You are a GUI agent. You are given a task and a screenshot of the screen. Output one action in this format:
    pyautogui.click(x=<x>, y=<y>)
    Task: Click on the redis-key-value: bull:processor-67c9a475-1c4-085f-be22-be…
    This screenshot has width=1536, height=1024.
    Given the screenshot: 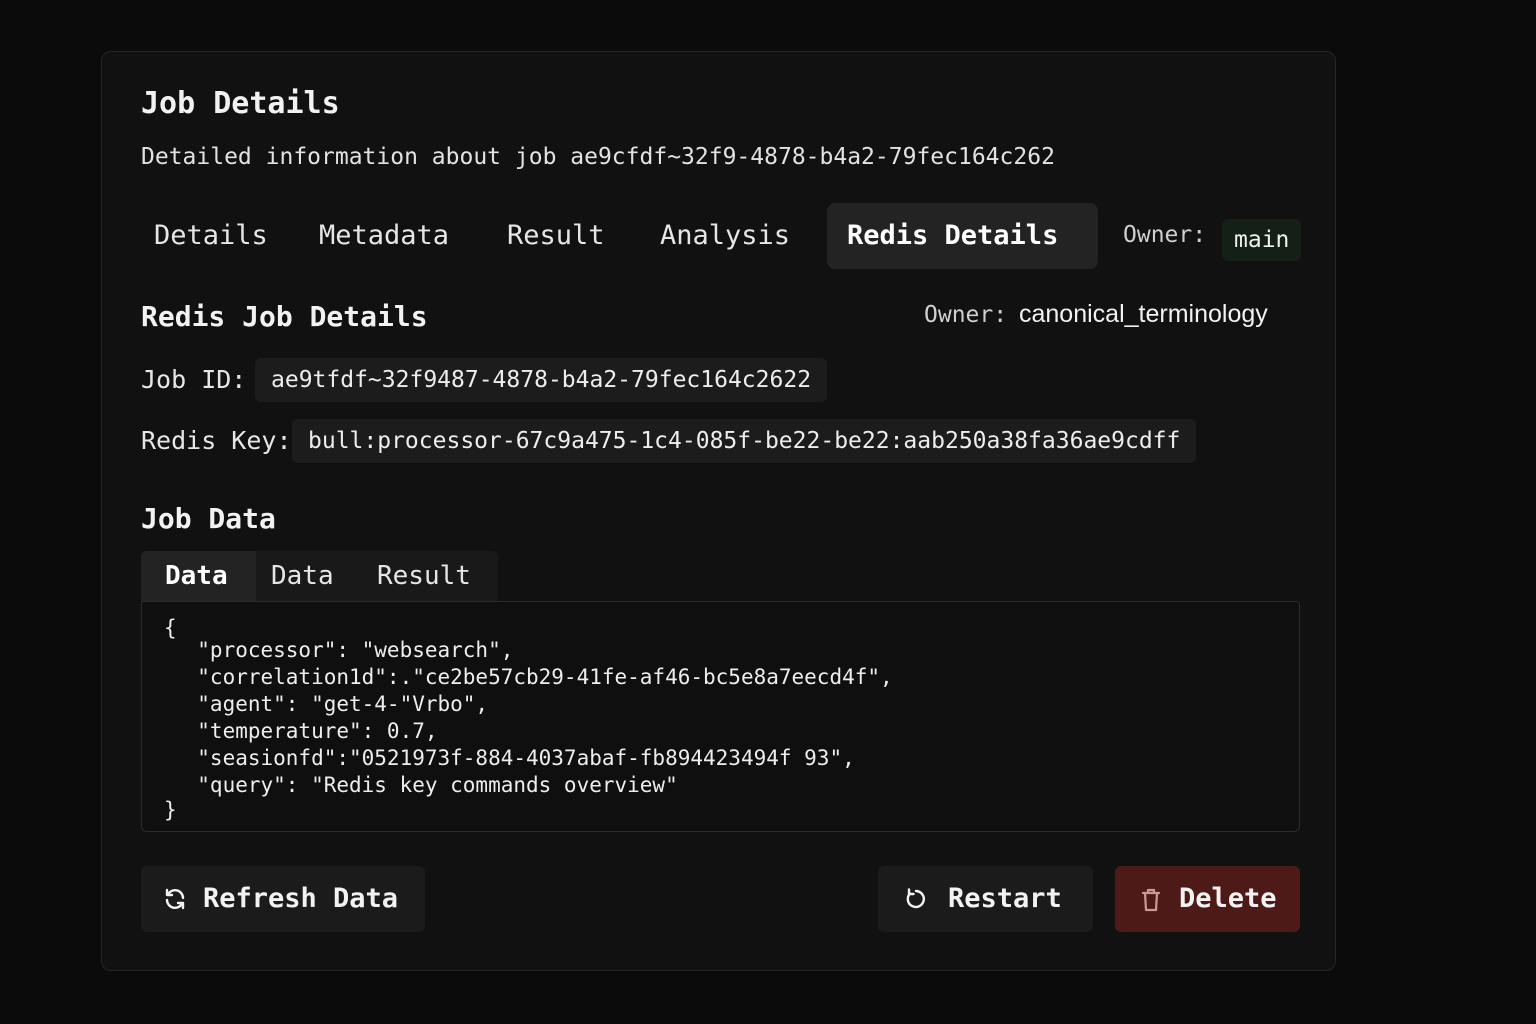 What is the action you would take?
    pyautogui.click(x=744, y=441)
    